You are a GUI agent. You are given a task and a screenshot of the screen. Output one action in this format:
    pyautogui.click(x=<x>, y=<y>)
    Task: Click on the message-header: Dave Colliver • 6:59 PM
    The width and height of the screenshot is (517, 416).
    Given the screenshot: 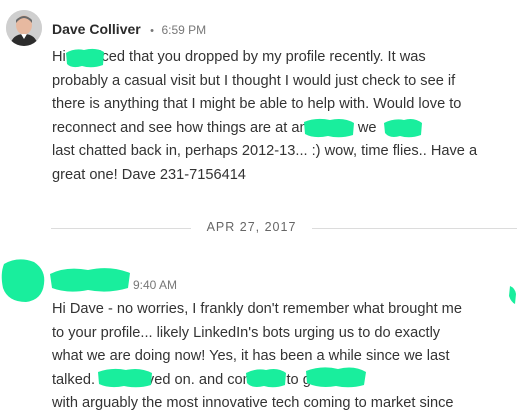 What is the action you would take?
    pyautogui.click(x=129, y=30)
    